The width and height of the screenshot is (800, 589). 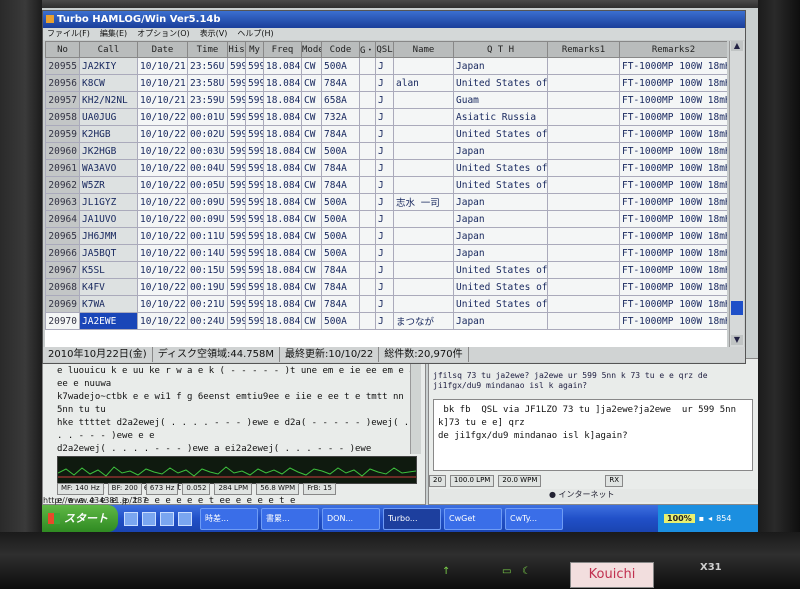 I want to click on cell-time: 00:01U, so click(x=207, y=117).